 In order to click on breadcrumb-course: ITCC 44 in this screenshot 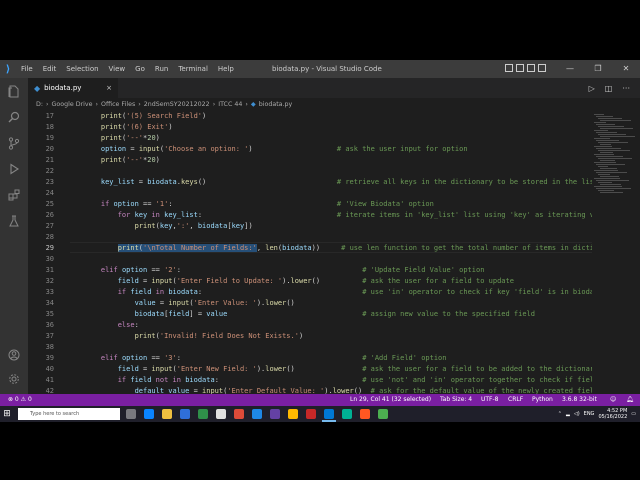, I will do `click(230, 104)`.